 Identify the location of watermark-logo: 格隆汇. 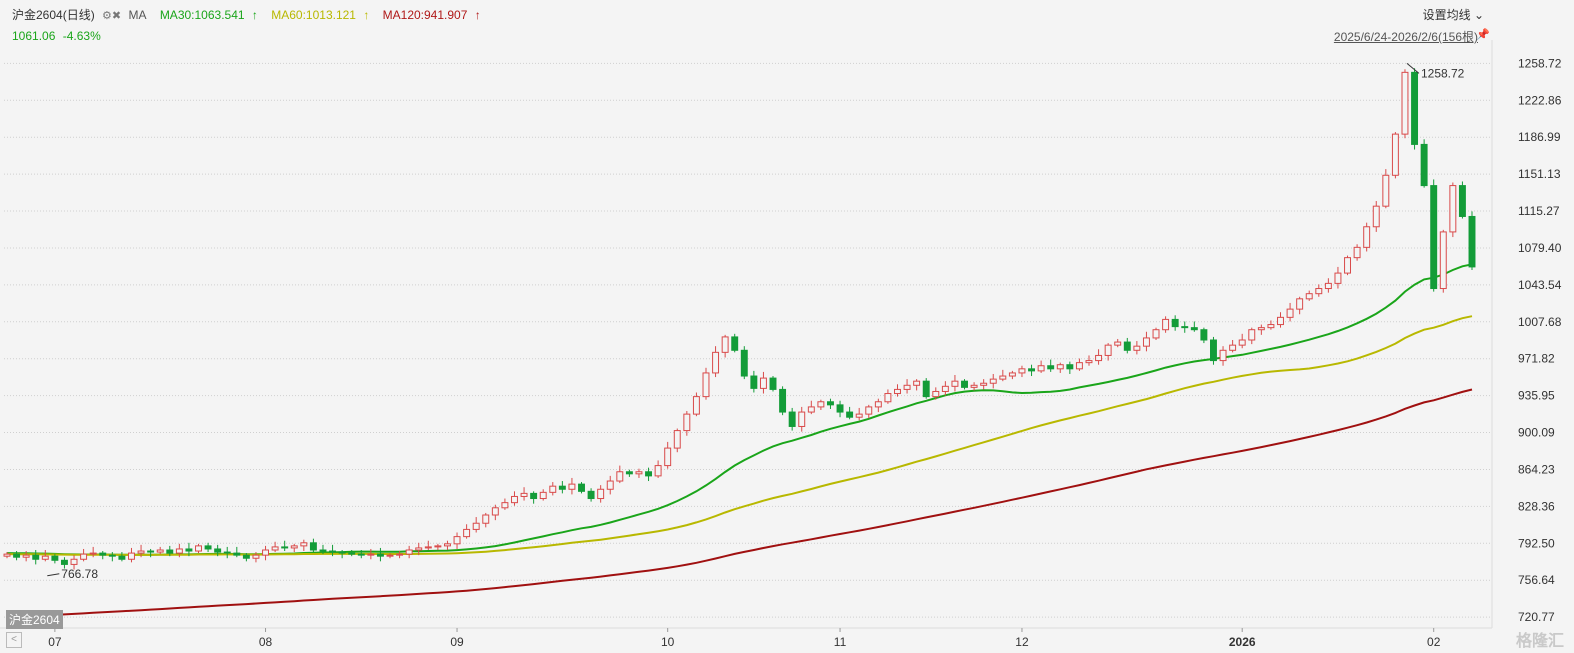
(1539, 641).